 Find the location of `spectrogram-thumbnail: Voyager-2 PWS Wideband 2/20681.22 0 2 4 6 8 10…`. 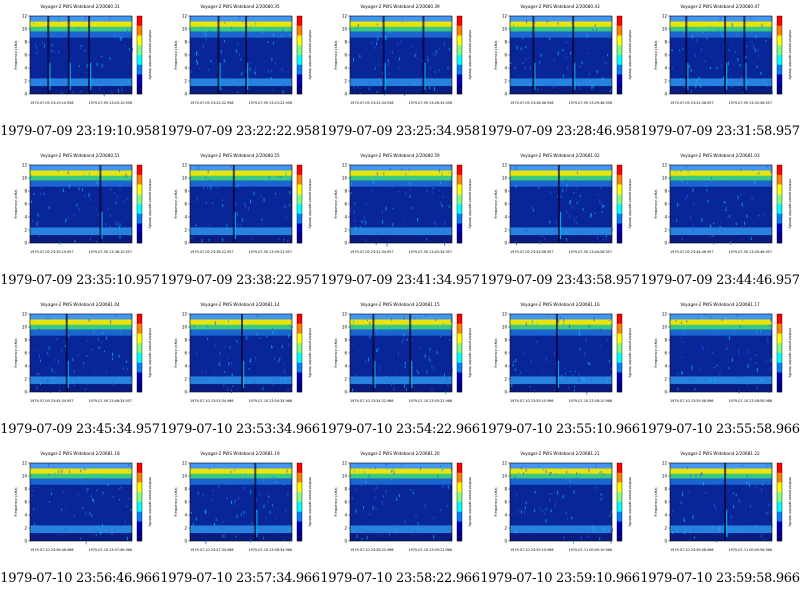

spectrogram-thumbnail: Voyager-2 PWS Wideband 2/20681.22 0 2 4 6 8 10… is located at coordinates (720, 521).